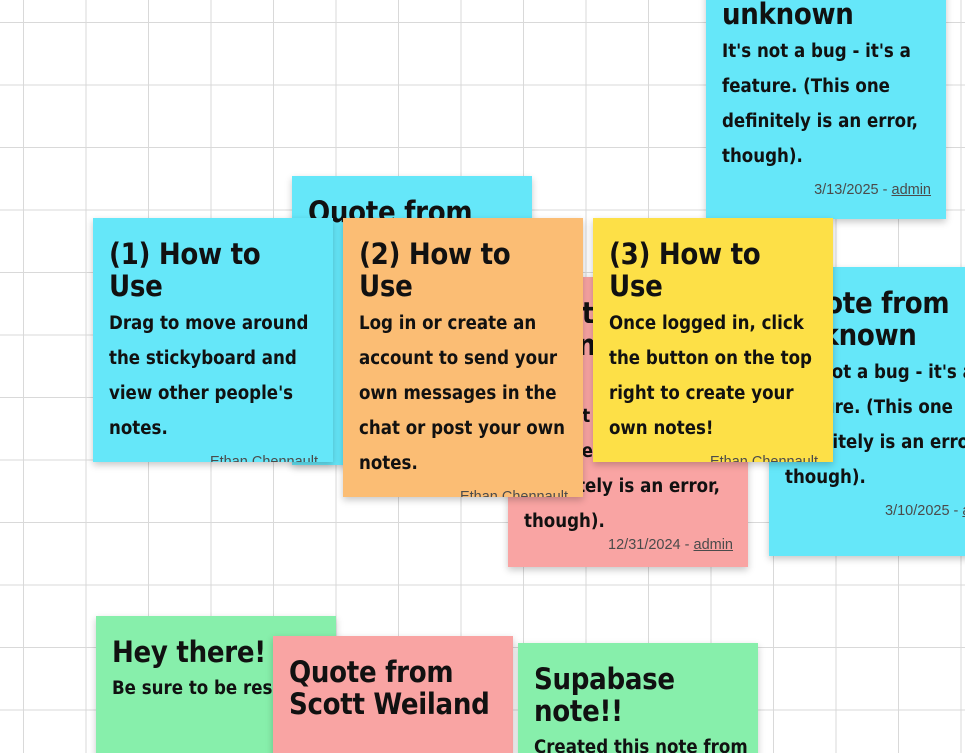 The image size is (965, 753). Describe the element at coordinates (917, 511) in the screenshot. I see `note-date: 3/10/2025` at that location.